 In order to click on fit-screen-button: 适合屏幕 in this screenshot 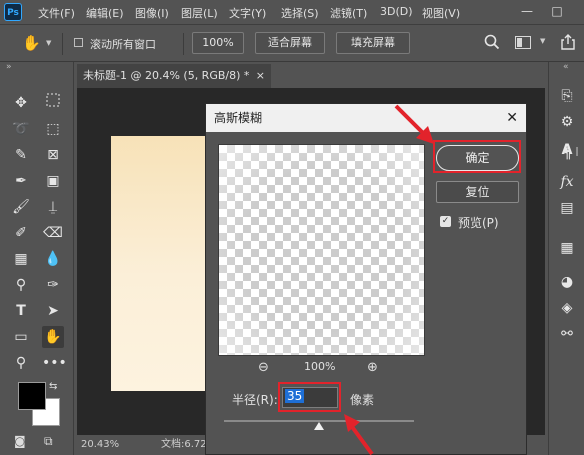, I will do `click(290, 43)`.